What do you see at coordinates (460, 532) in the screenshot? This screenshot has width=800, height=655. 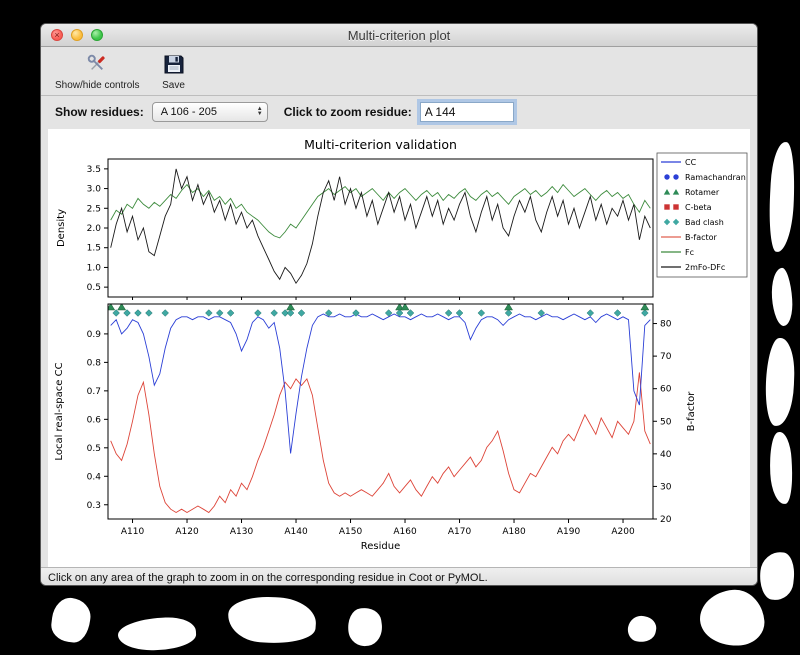 I see `svg-text: A170` at bounding box center [460, 532].